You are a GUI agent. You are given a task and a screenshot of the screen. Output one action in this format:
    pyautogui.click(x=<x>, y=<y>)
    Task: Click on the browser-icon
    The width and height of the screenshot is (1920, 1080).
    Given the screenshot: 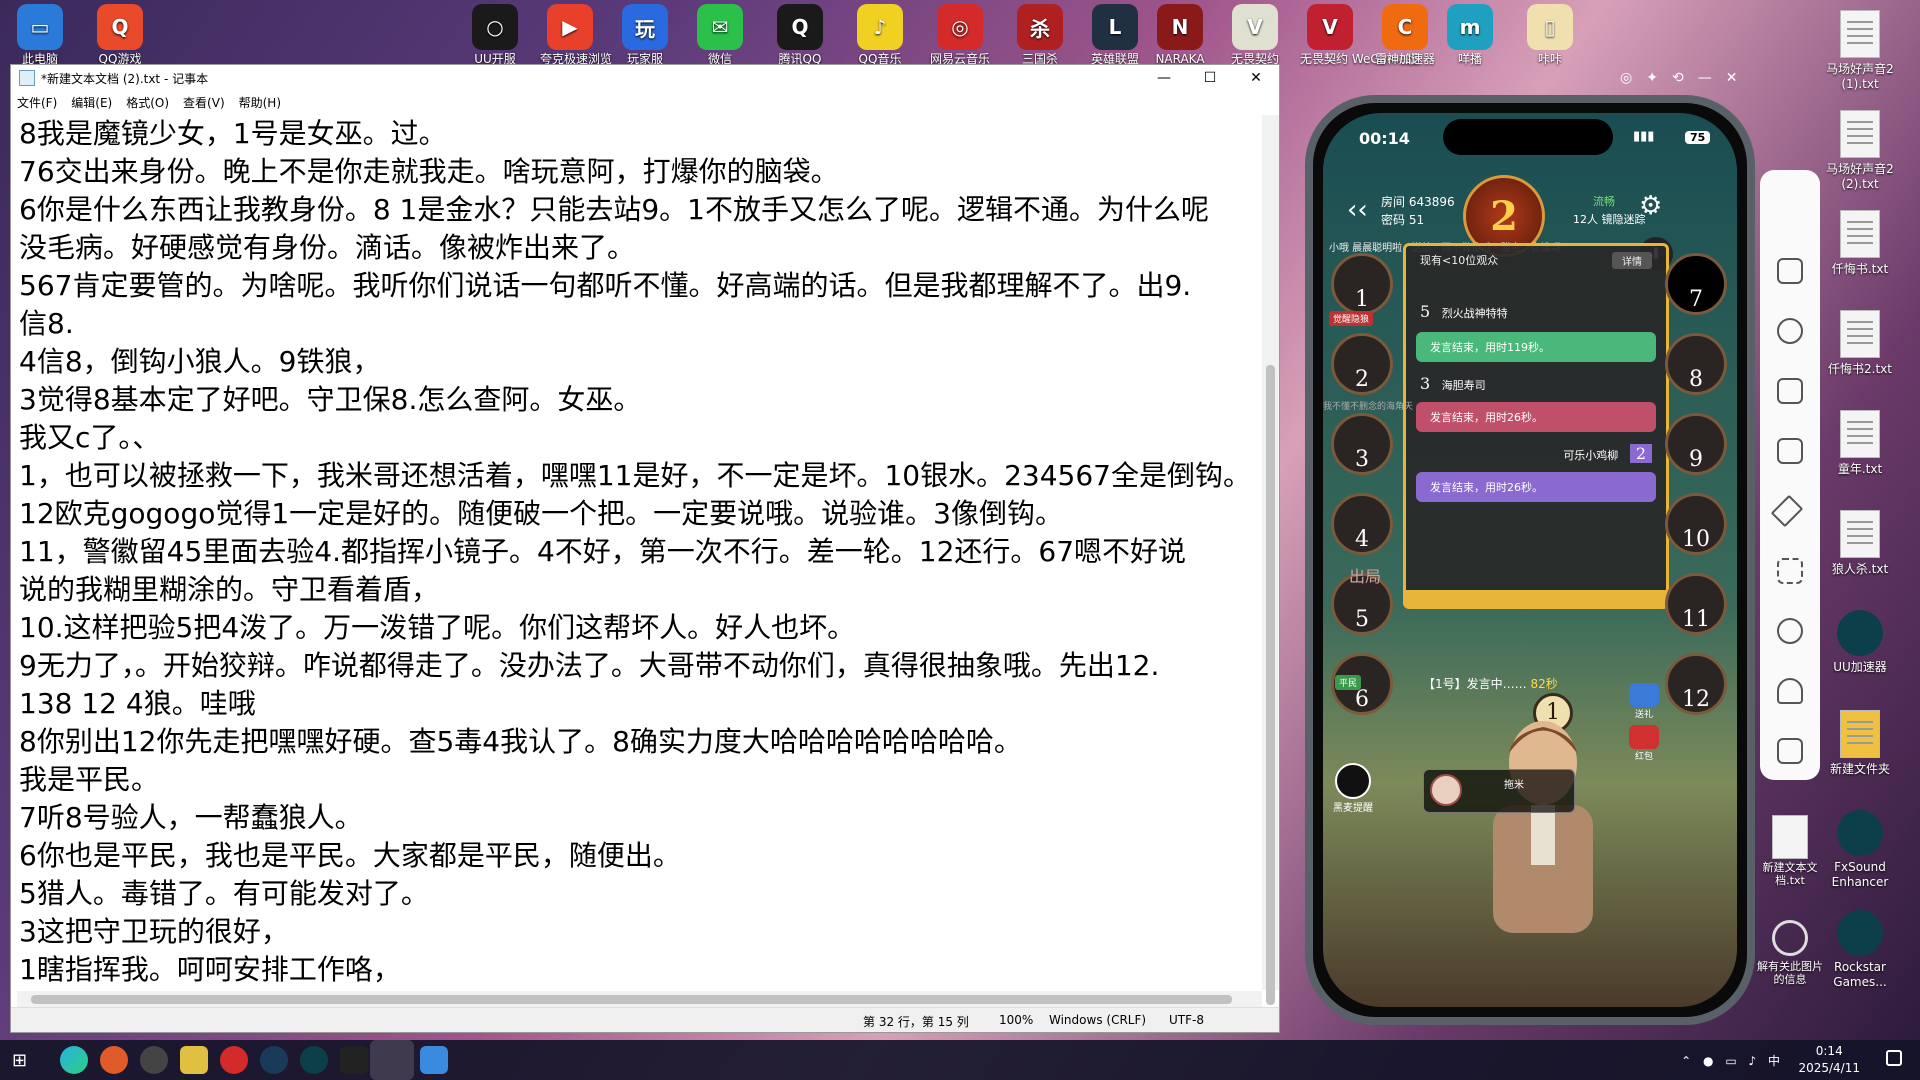 What is the action you would take?
    pyautogui.click(x=114, y=1060)
    